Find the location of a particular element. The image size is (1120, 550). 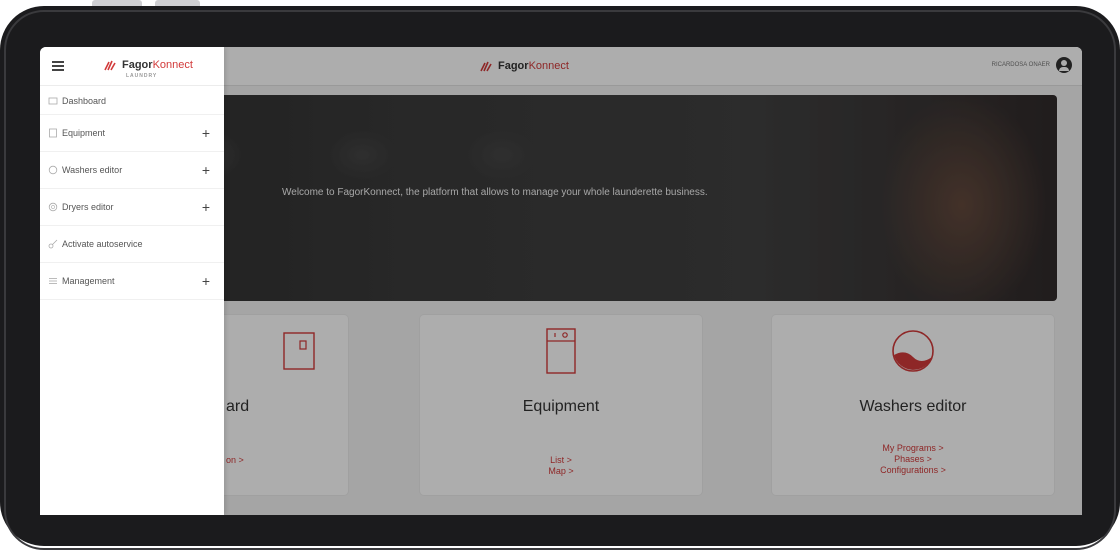

sidebar-item-washers-editor: Washers editor + is located at coordinates (132, 170).